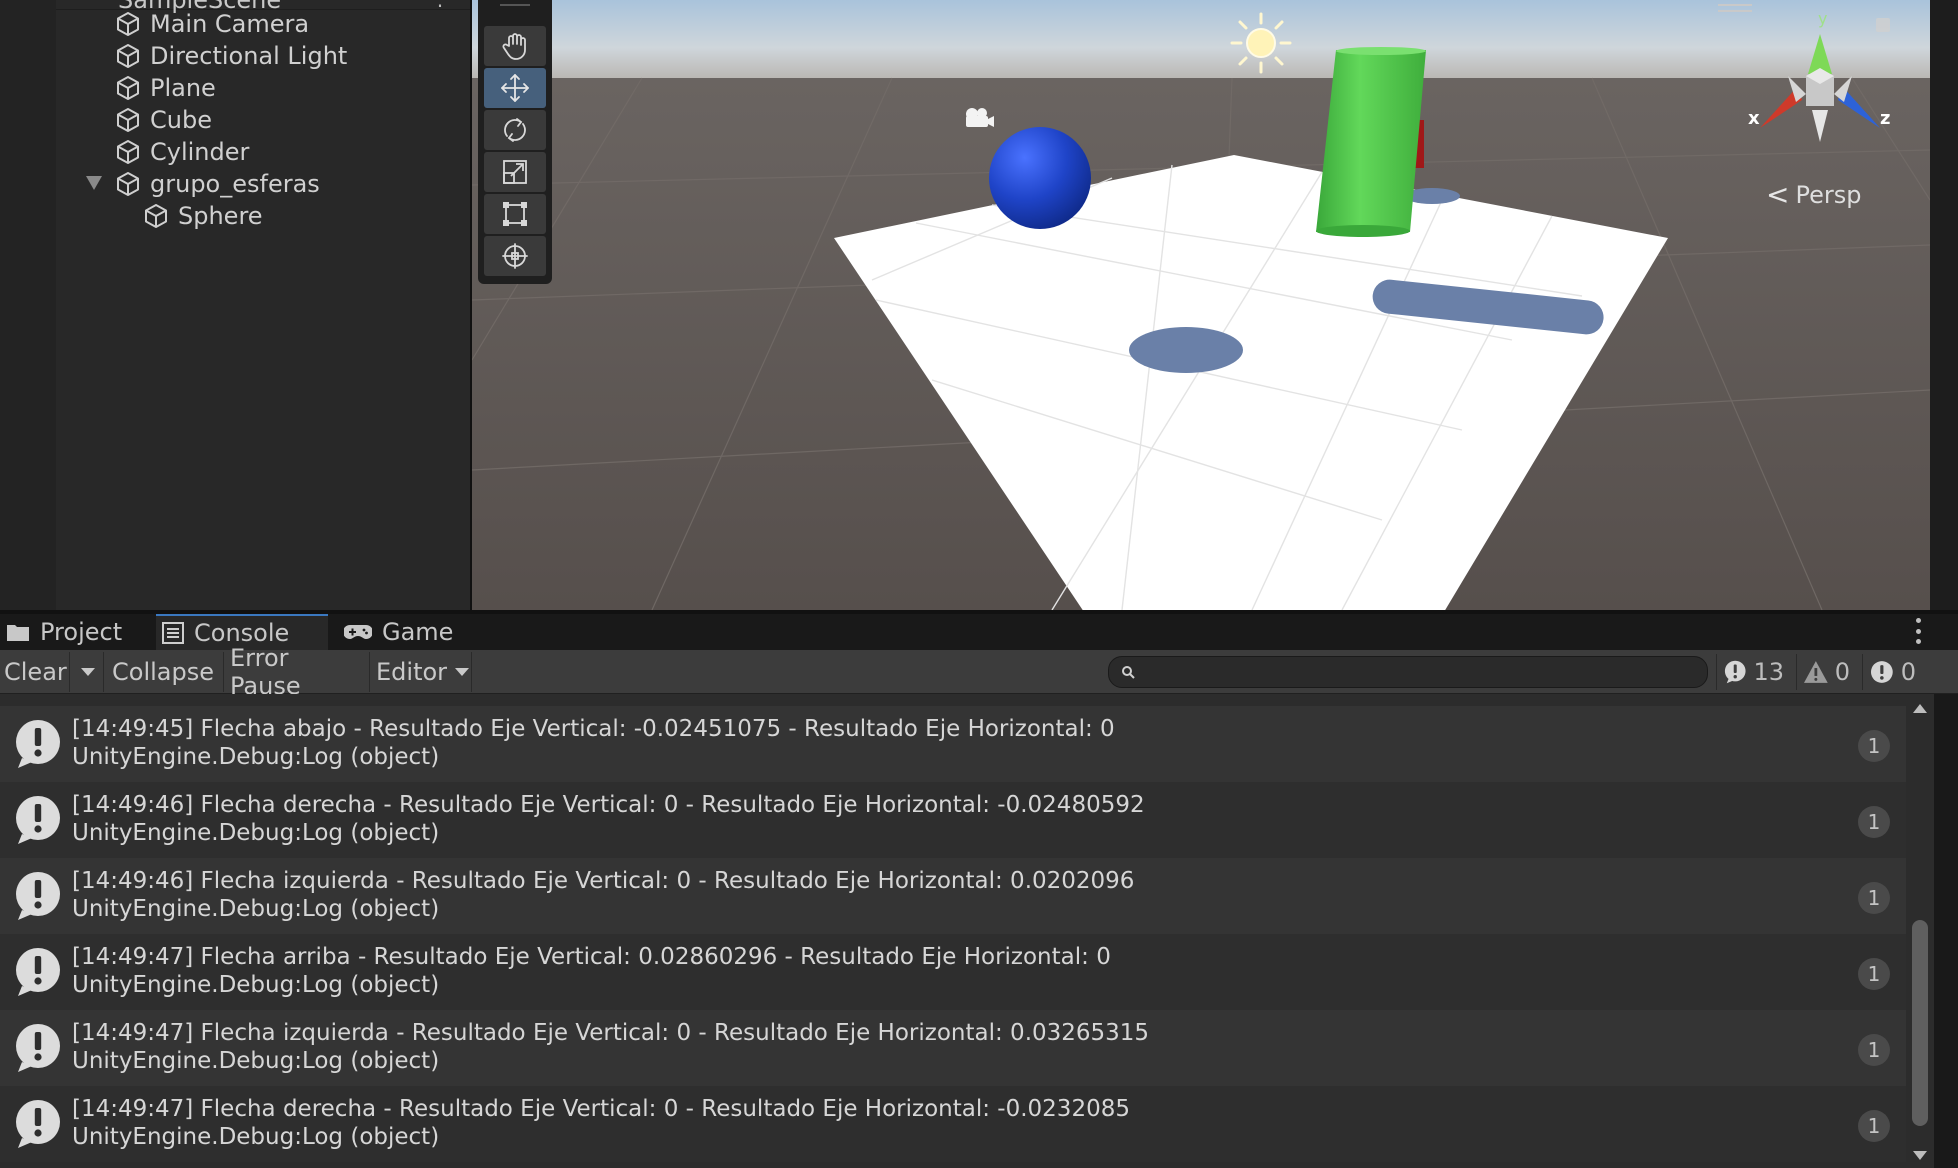 This screenshot has height=1168, width=1958. I want to click on expand-arrow-icon, so click(94, 183).